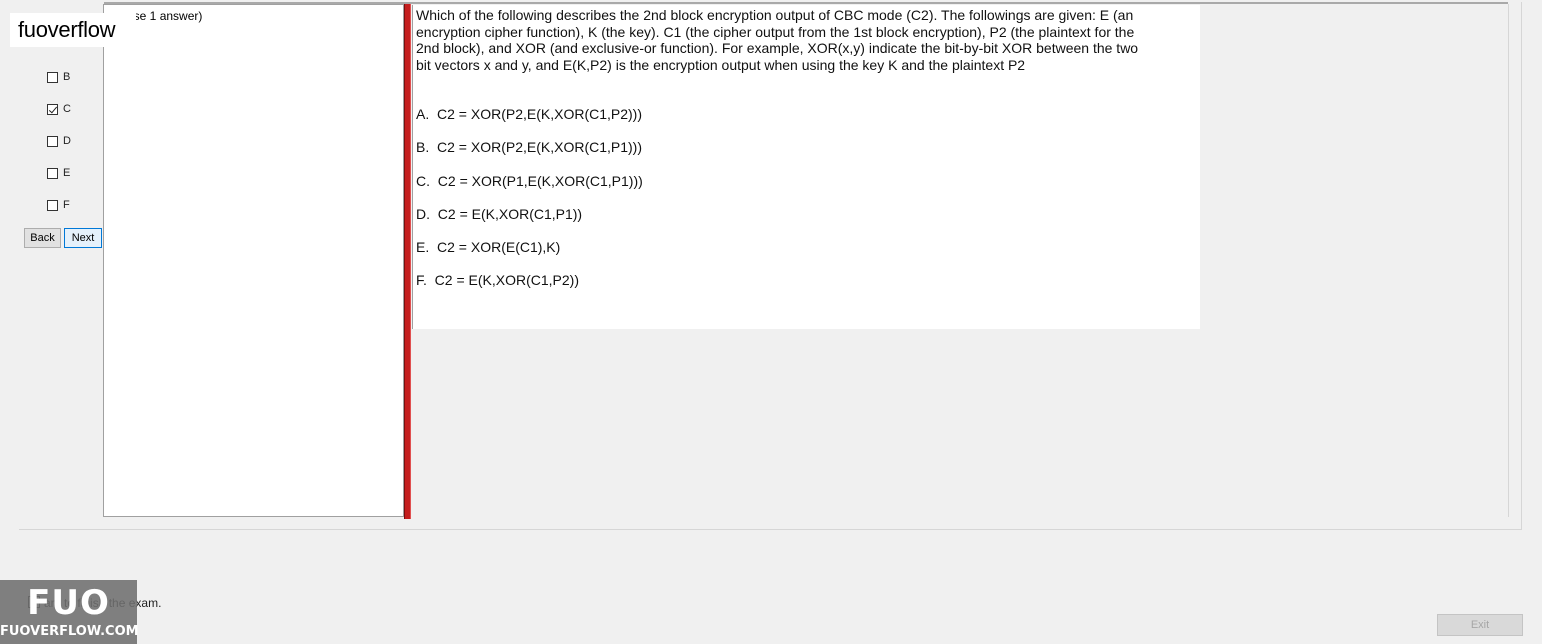 This screenshot has height=644, width=1542. Describe the element at coordinates (407, 261) in the screenshot. I see `pane-splitter` at that location.